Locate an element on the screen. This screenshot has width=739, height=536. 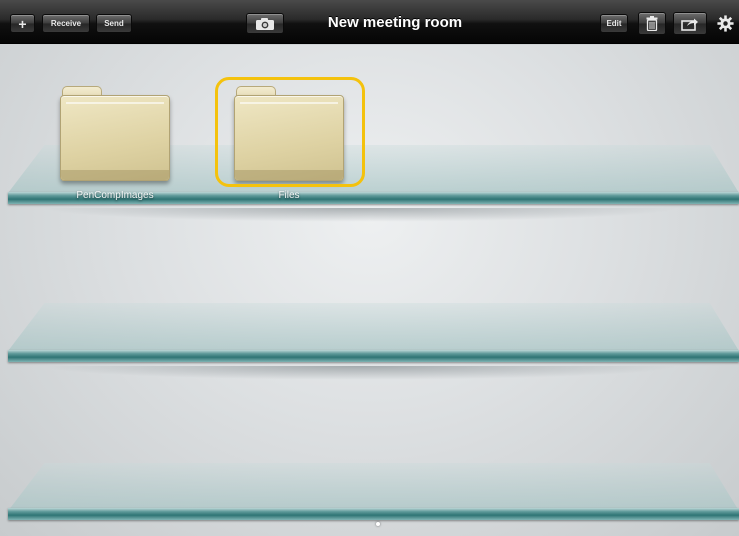
edit-button: Edit is located at coordinates (614, 23).